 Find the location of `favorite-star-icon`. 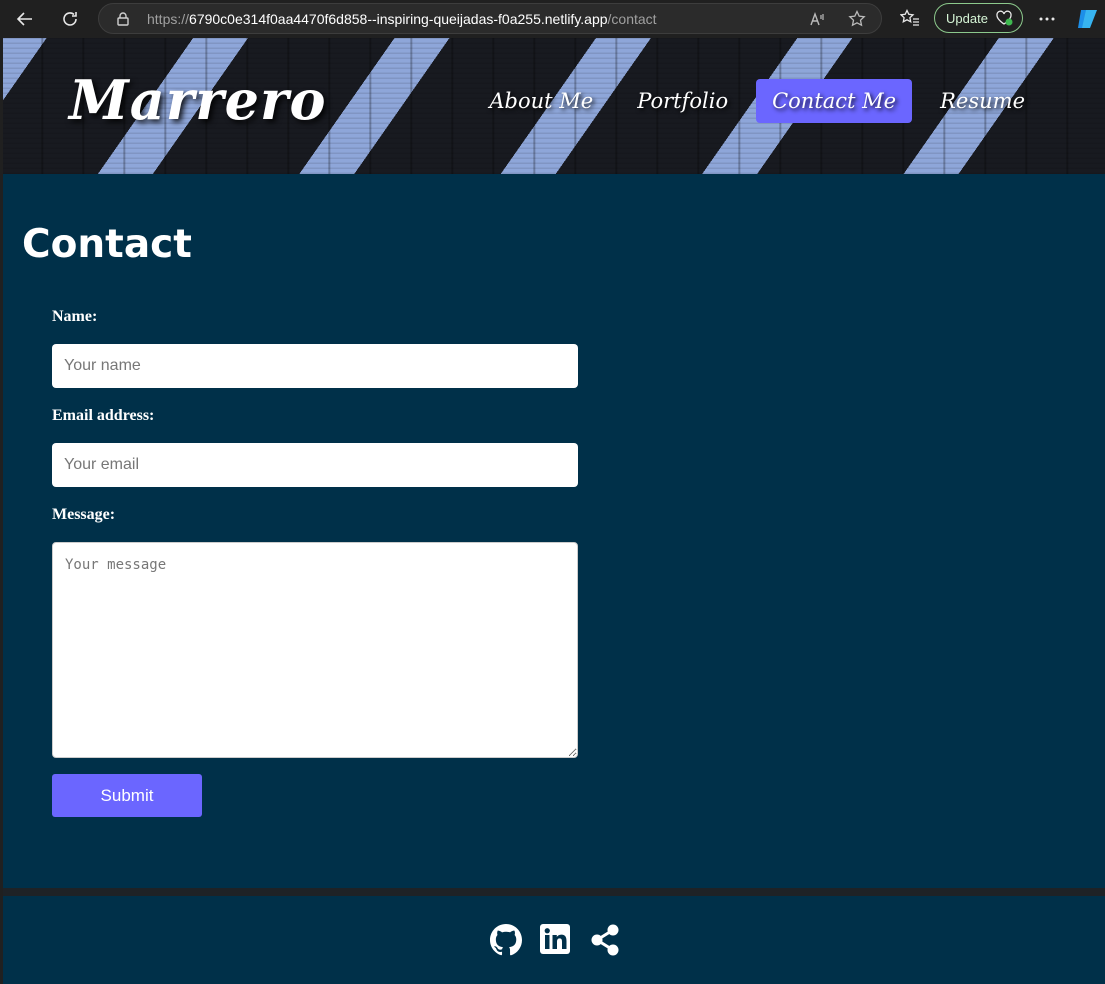

favorite-star-icon is located at coordinates (857, 19).